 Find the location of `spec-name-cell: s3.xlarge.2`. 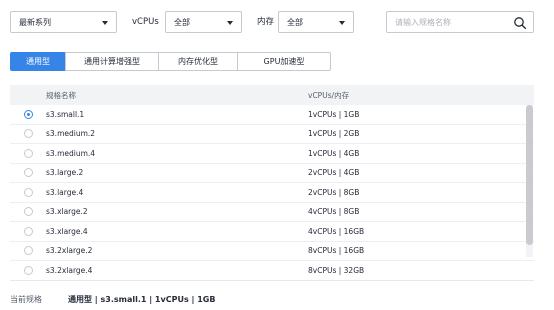

spec-name-cell: s3.xlarge.2 is located at coordinates (67, 212).